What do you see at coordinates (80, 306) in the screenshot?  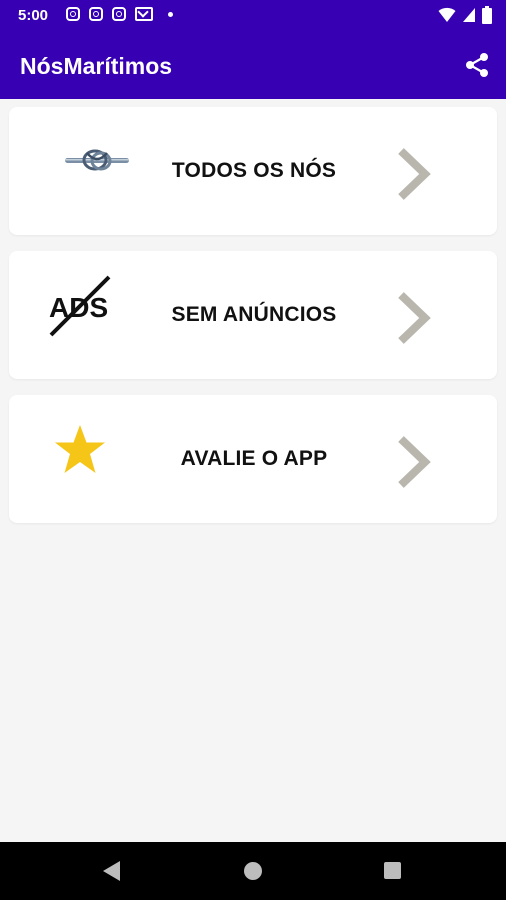 I see `no-ads-icon: ADS` at bounding box center [80, 306].